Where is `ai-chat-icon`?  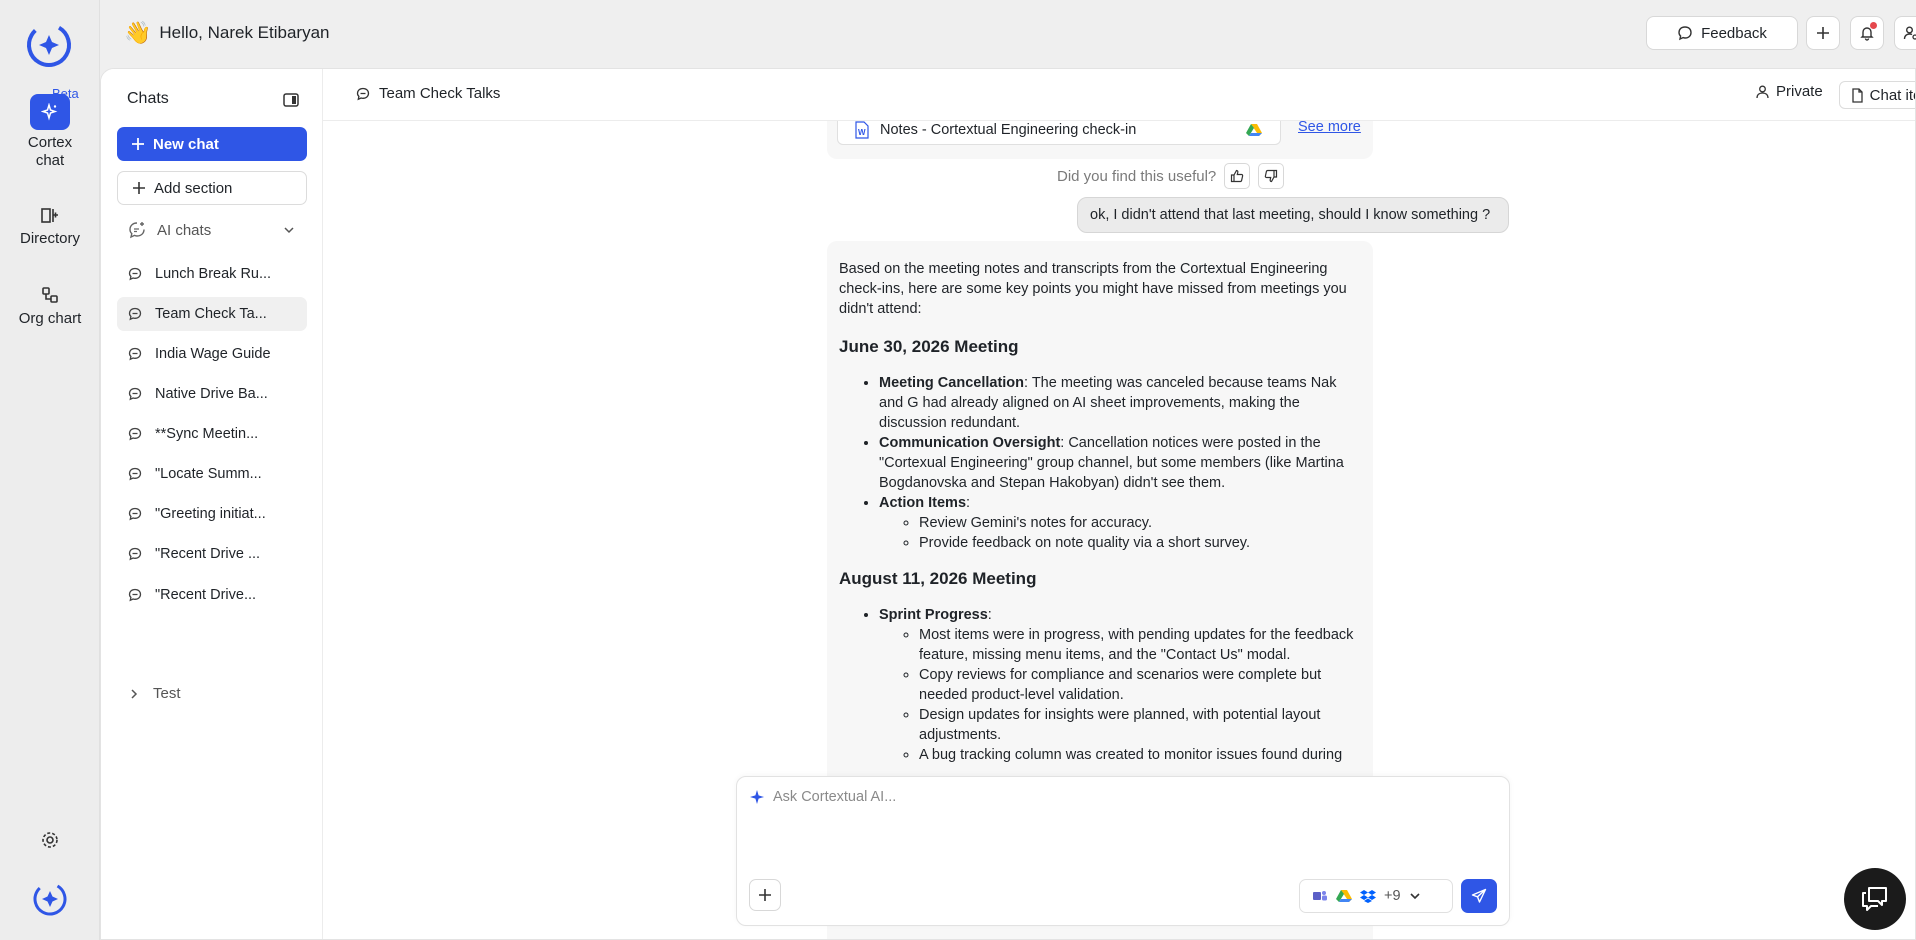
ai-chat-icon is located at coordinates (137, 230).